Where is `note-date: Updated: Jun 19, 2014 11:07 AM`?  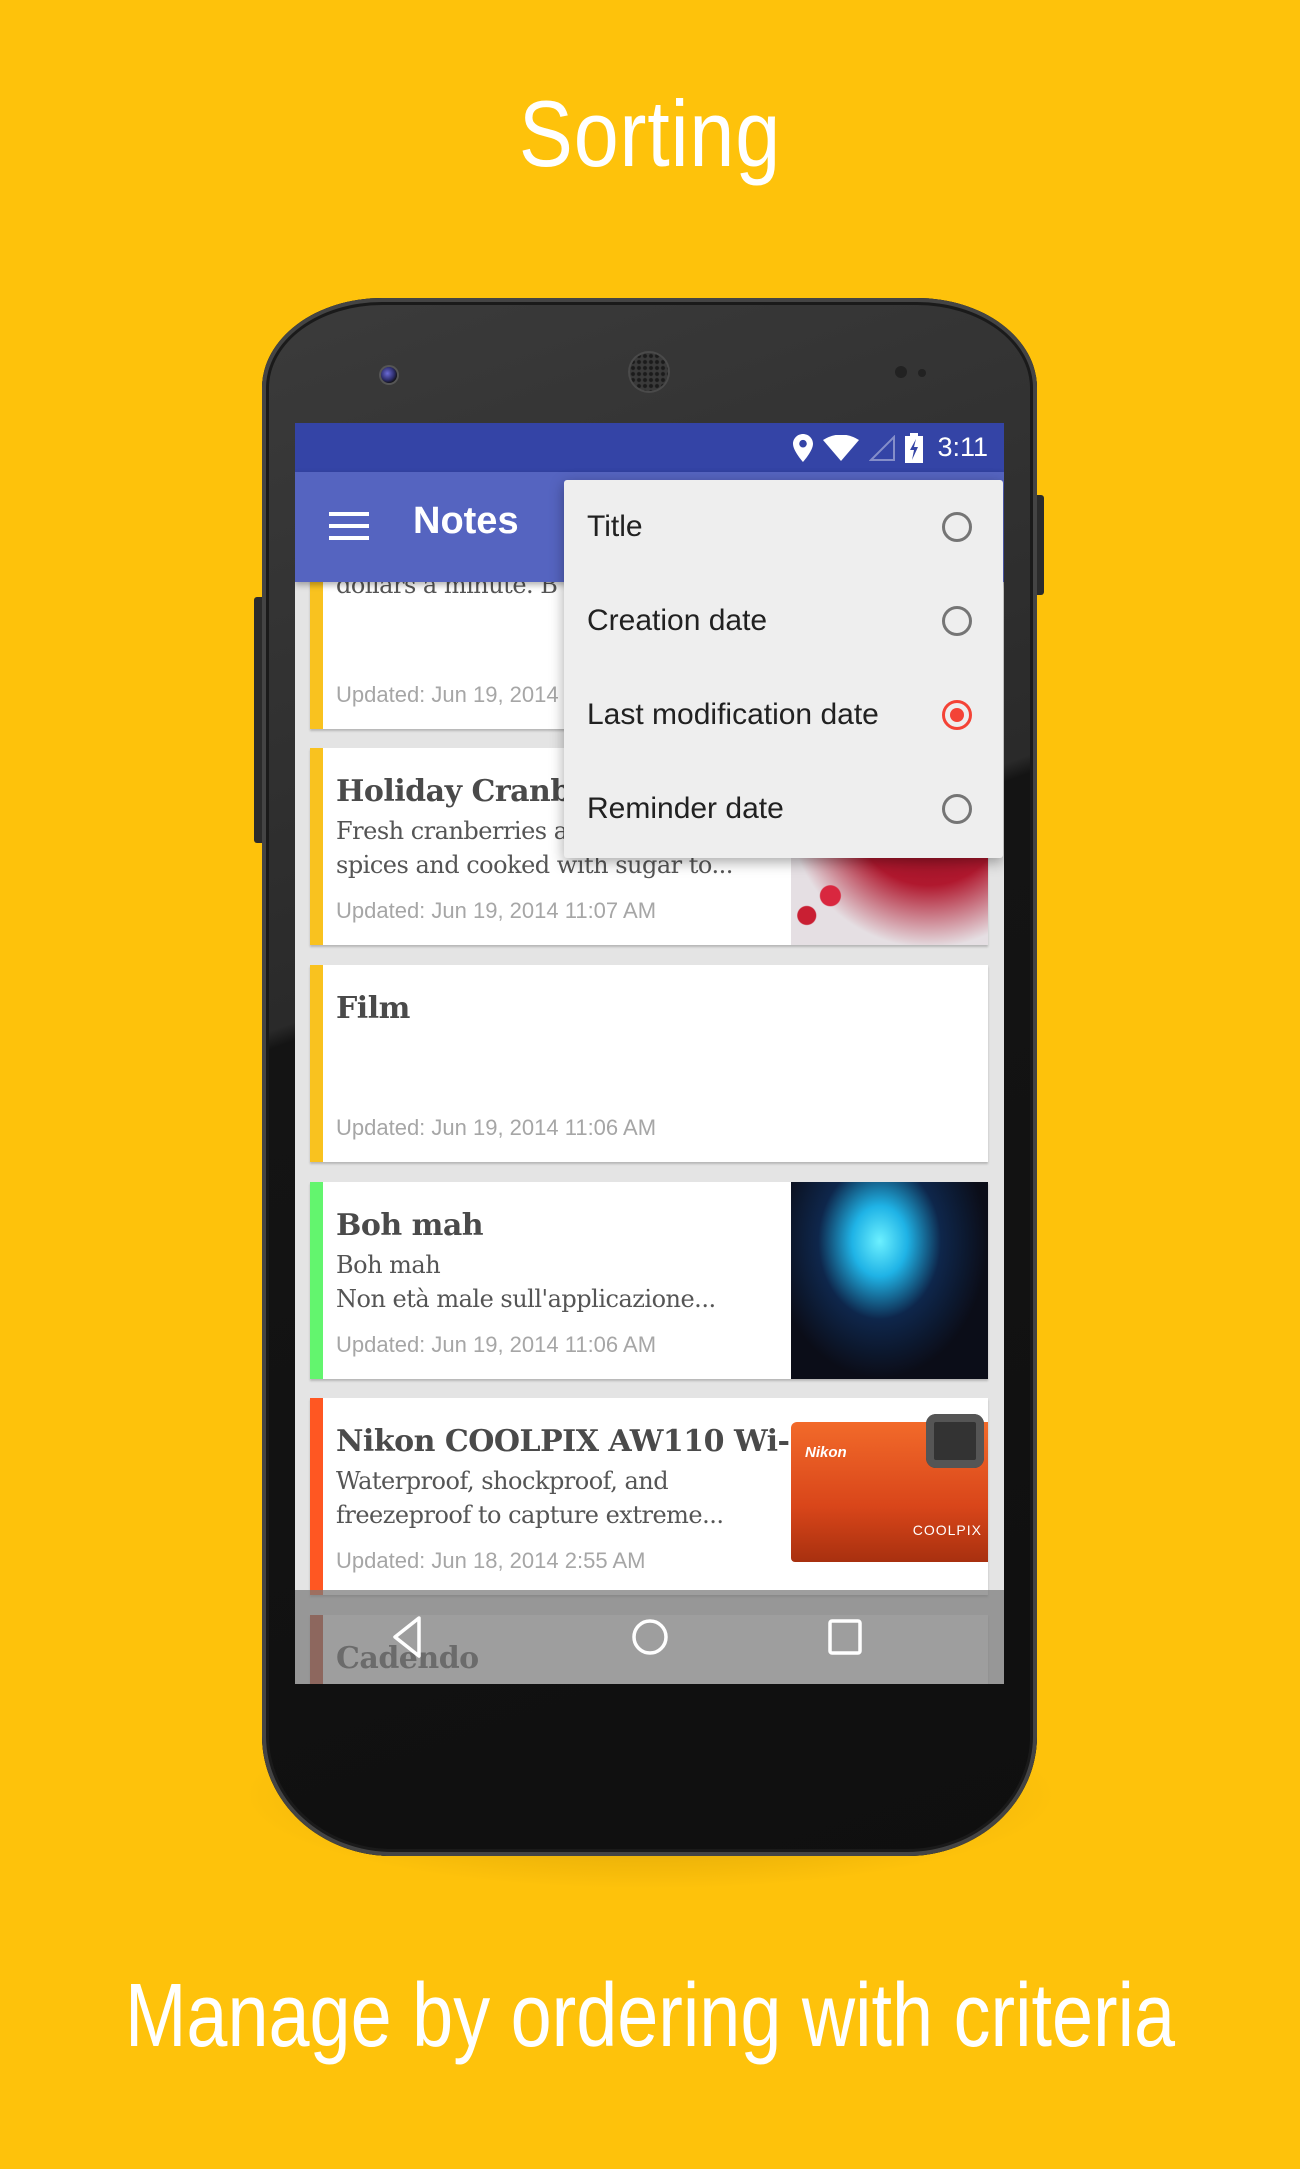 note-date: Updated: Jun 19, 2014 11:07 AM is located at coordinates (496, 910).